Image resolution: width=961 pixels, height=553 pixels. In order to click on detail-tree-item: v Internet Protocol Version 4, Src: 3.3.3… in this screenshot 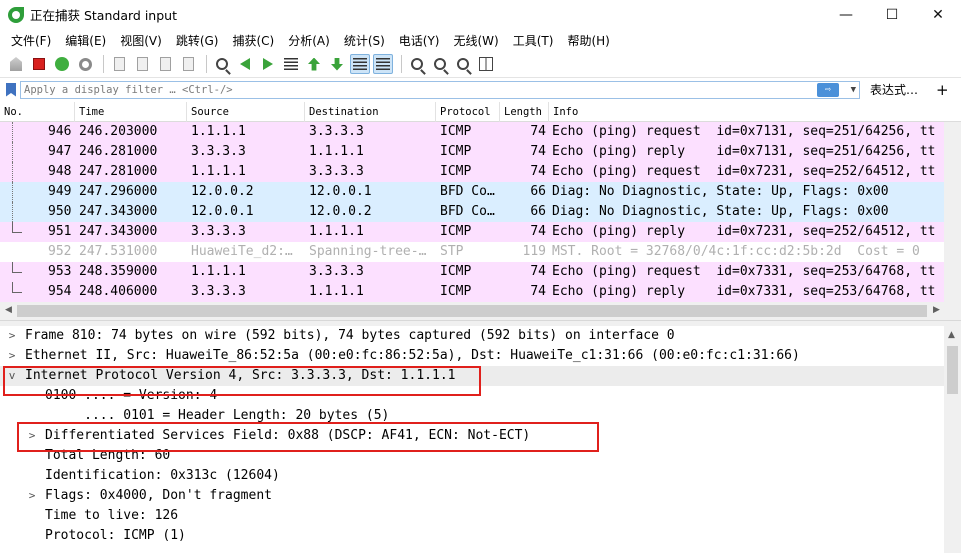, I will do `click(472, 376)`.